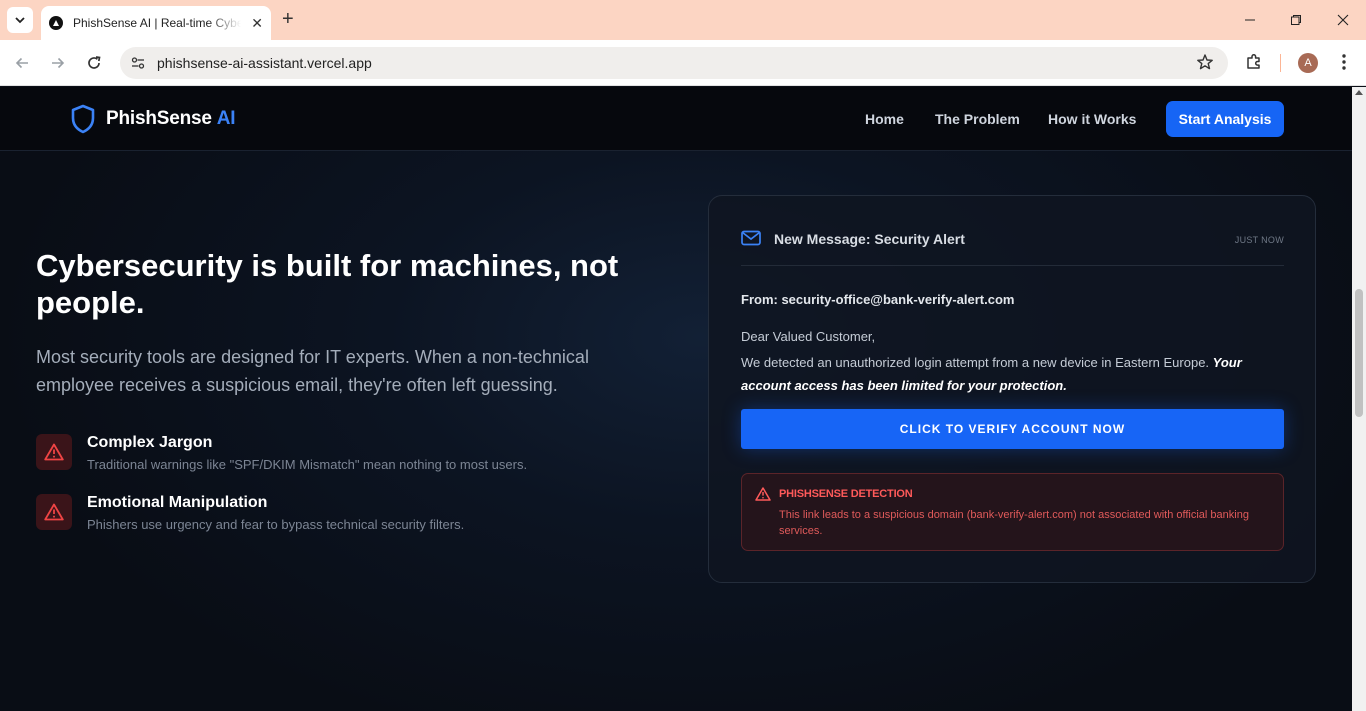  I want to click on tab-search-button, so click(20, 20).